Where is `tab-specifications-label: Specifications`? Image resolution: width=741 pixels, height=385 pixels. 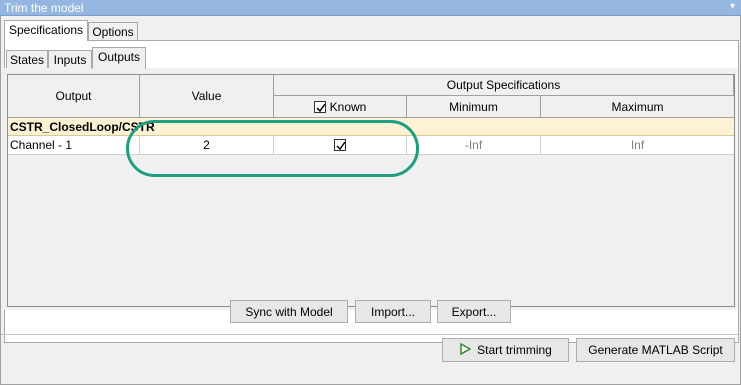 tab-specifications-label: Specifications is located at coordinates (46, 30).